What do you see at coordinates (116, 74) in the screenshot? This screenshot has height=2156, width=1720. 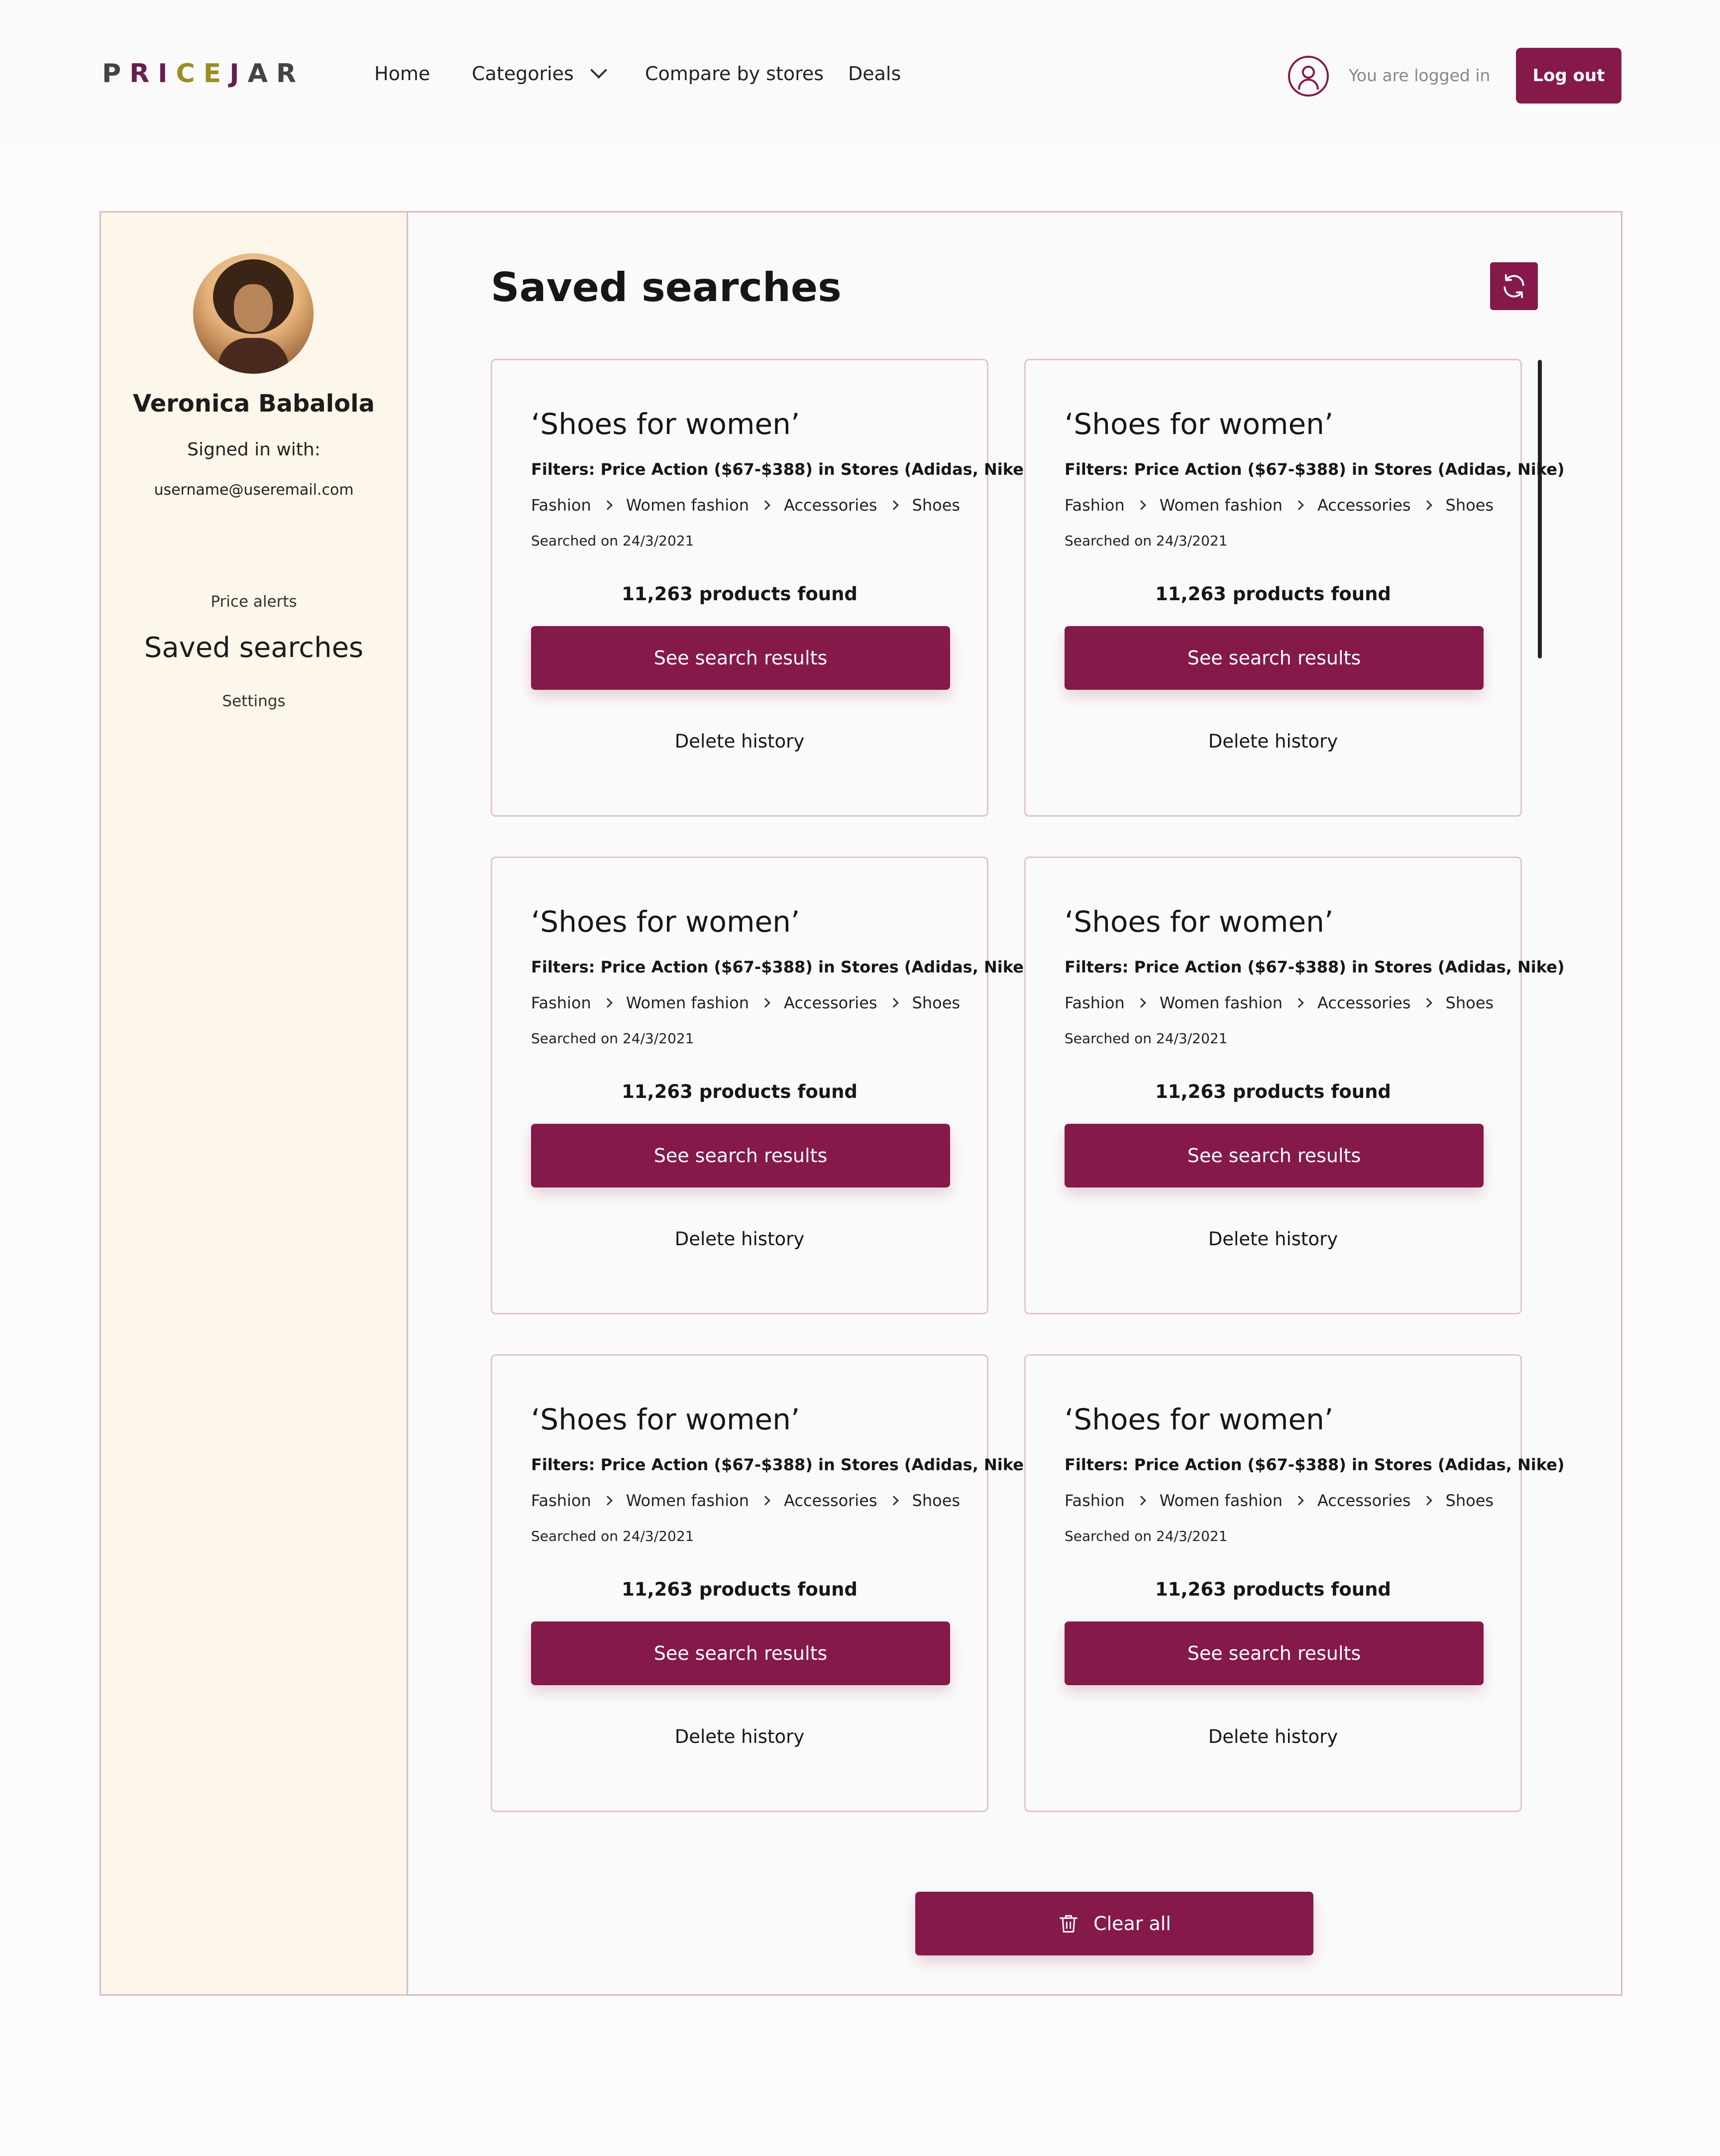 I see `logo-letter: P` at bounding box center [116, 74].